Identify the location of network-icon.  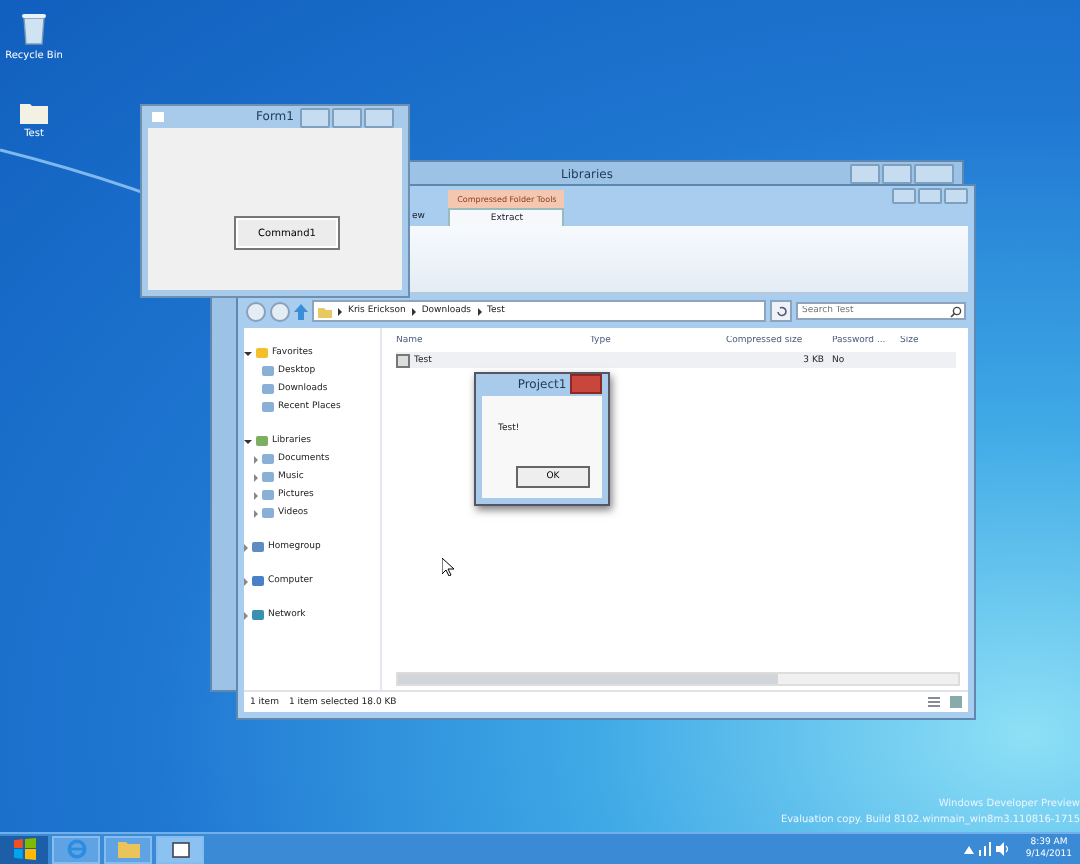
(984, 849).